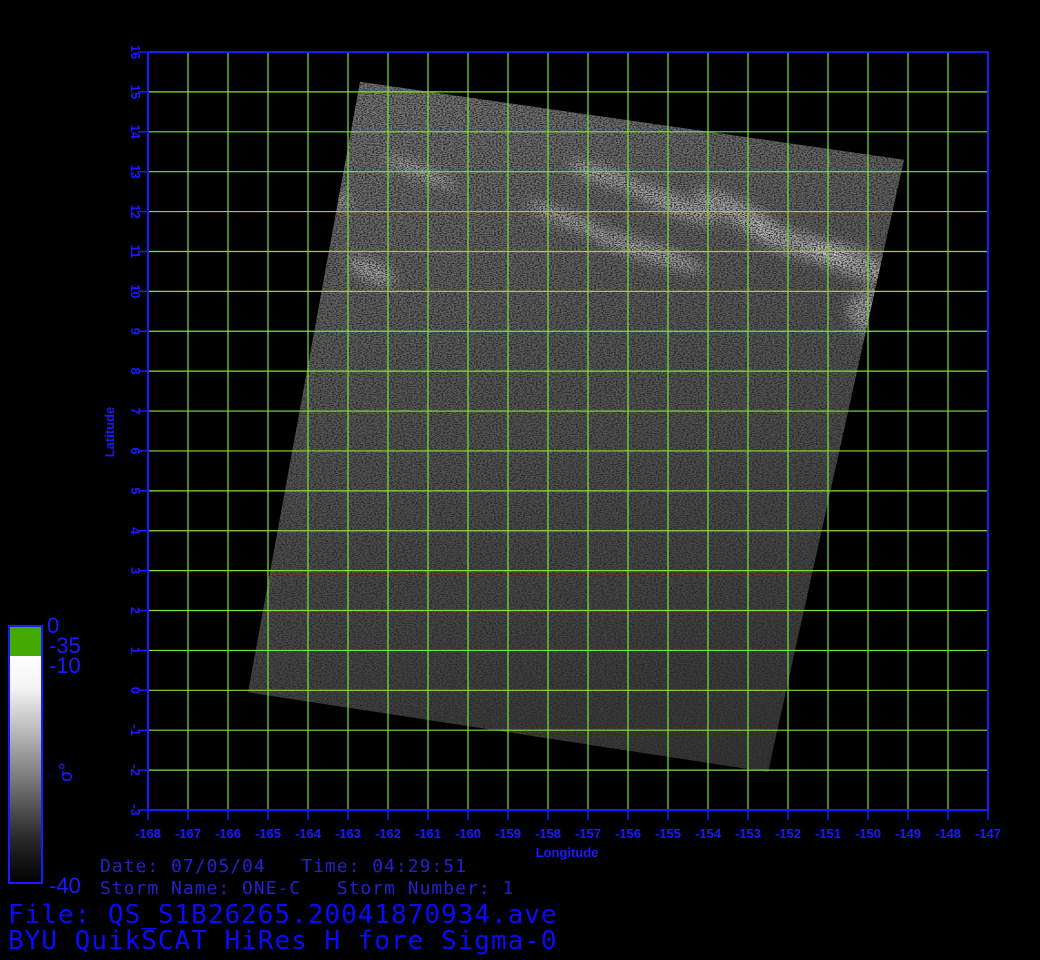 The height and width of the screenshot is (960, 1040). Describe the element at coordinates (135, 730) in the screenshot. I see `y-tick-label: -1` at that location.